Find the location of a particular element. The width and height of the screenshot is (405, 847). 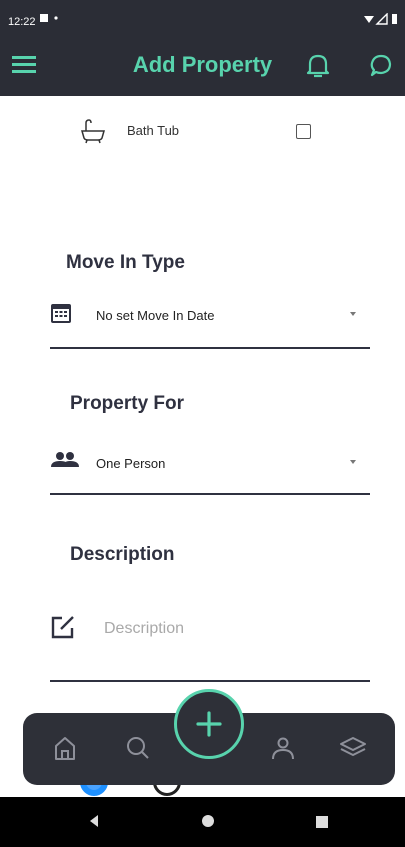

property-for-title: Property For is located at coordinates (127, 403).